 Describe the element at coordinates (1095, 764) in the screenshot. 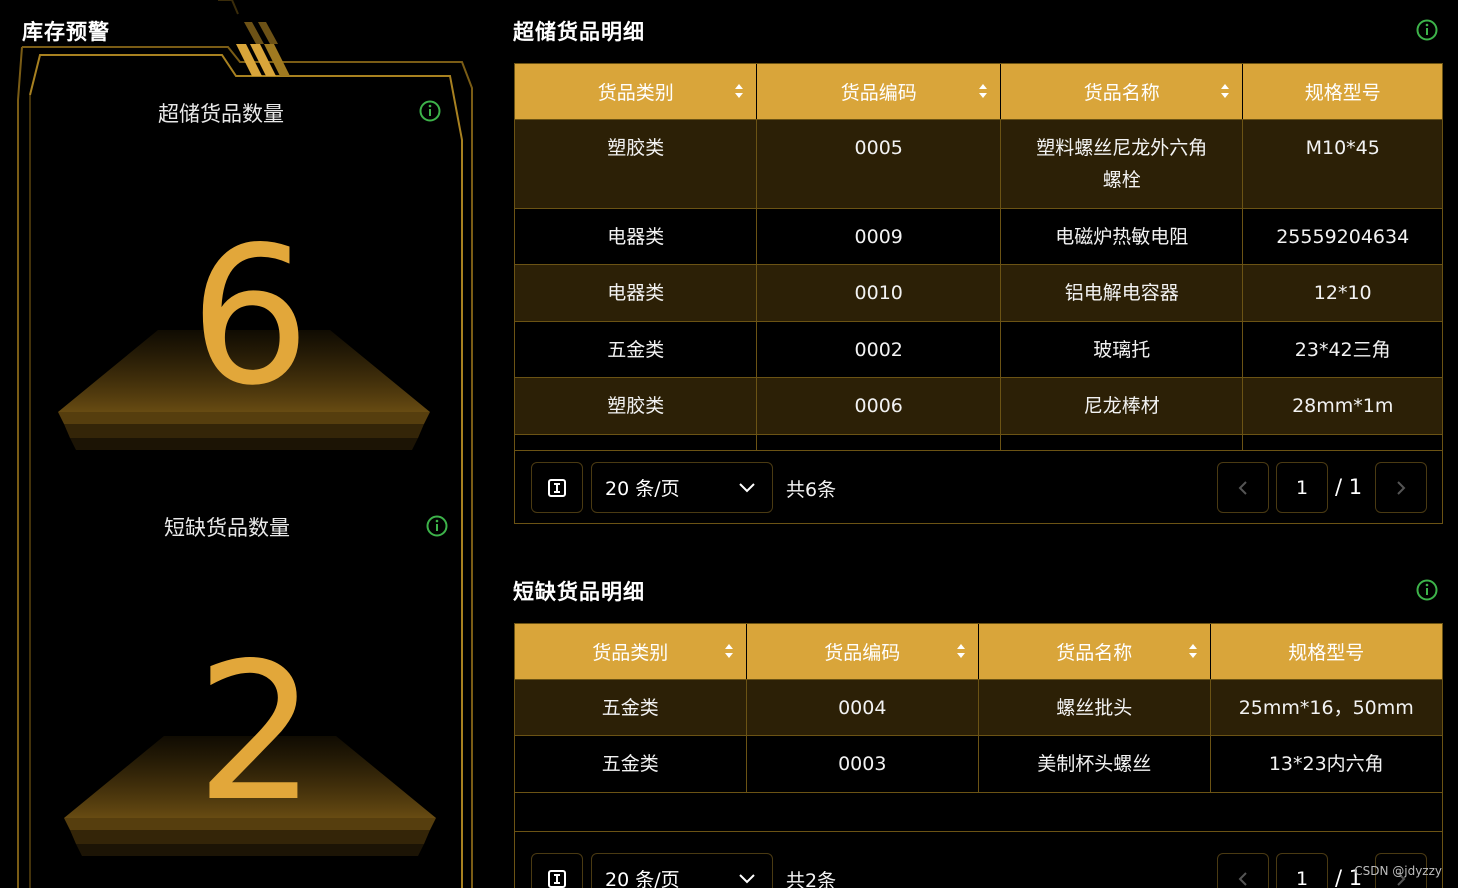

I see `cell-name: 美制杯头螺丝` at that location.